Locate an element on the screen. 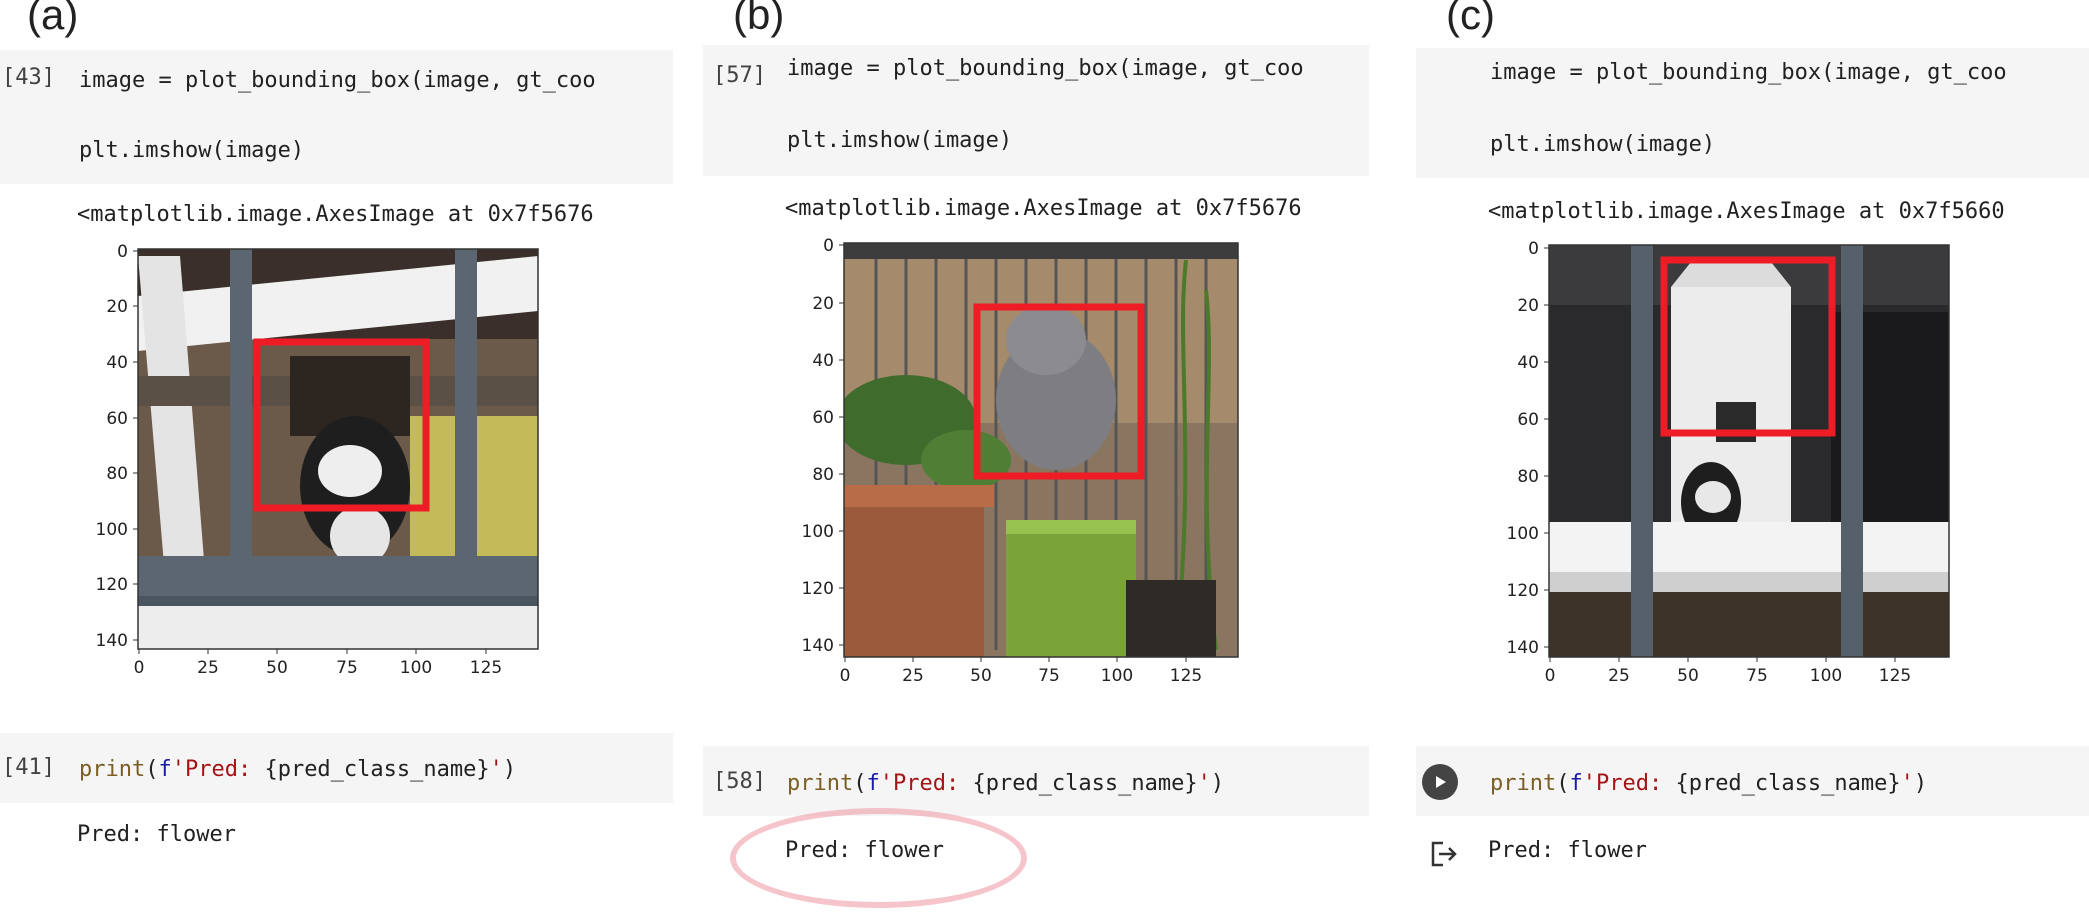  panel-label: (b) is located at coordinates (759, 19).